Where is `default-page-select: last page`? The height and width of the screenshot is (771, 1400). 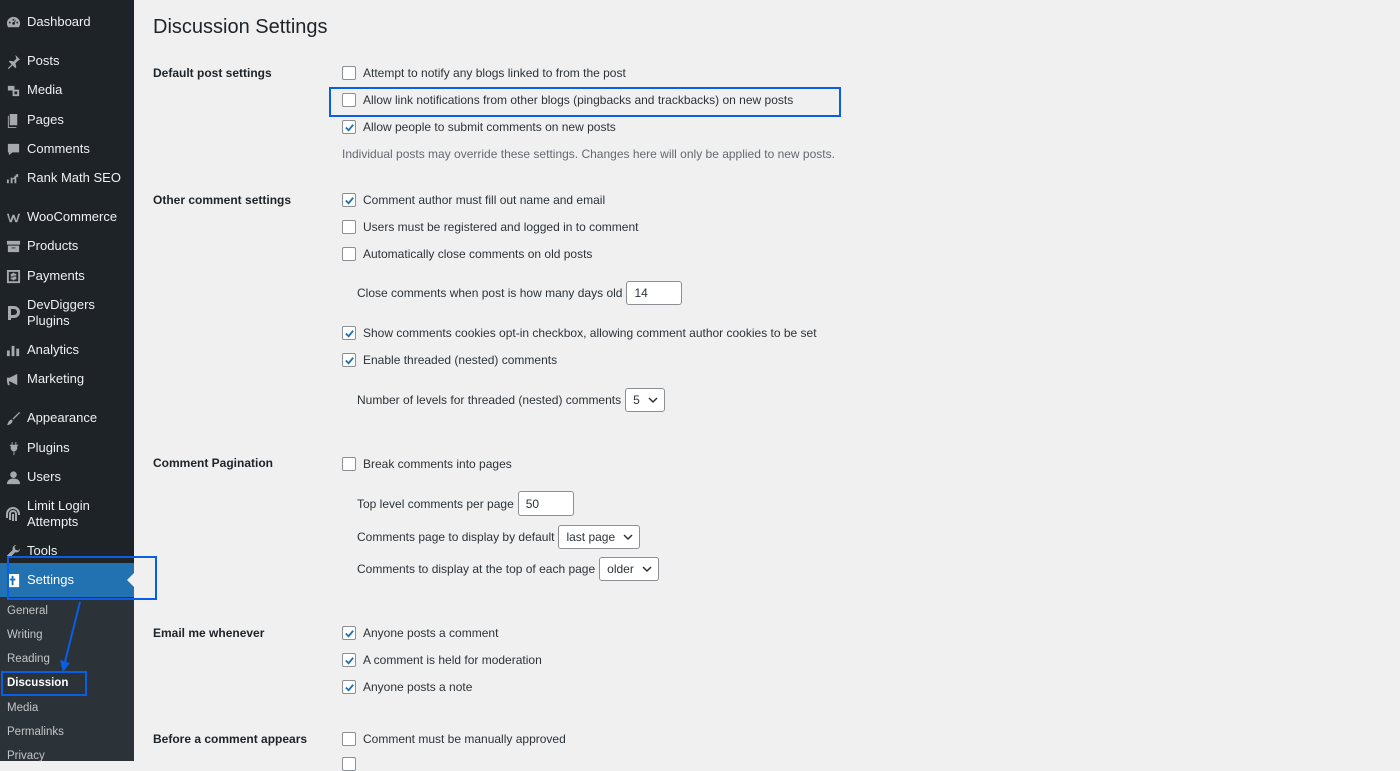 default-page-select: last page is located at coordinates (599, 537).